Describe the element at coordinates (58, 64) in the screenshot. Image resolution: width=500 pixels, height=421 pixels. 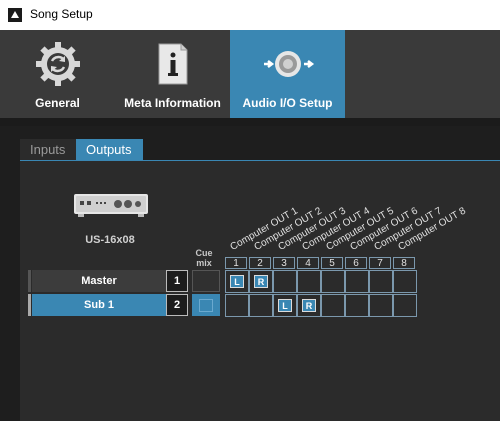
I see `gear-refresh-icon` at that location.